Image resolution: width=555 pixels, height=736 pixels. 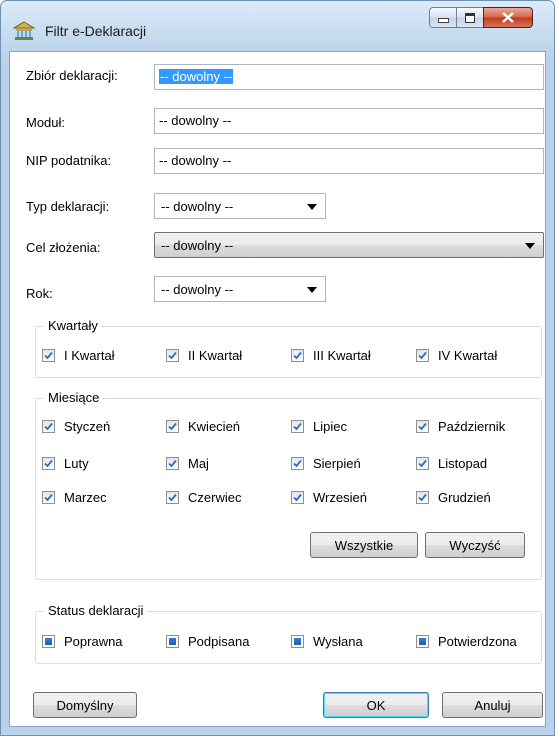 What do you see at coordinates (215, 355) in the screenshot?
I see `quarter-2-label: II Kwartał` at bounding box center [215, 355].